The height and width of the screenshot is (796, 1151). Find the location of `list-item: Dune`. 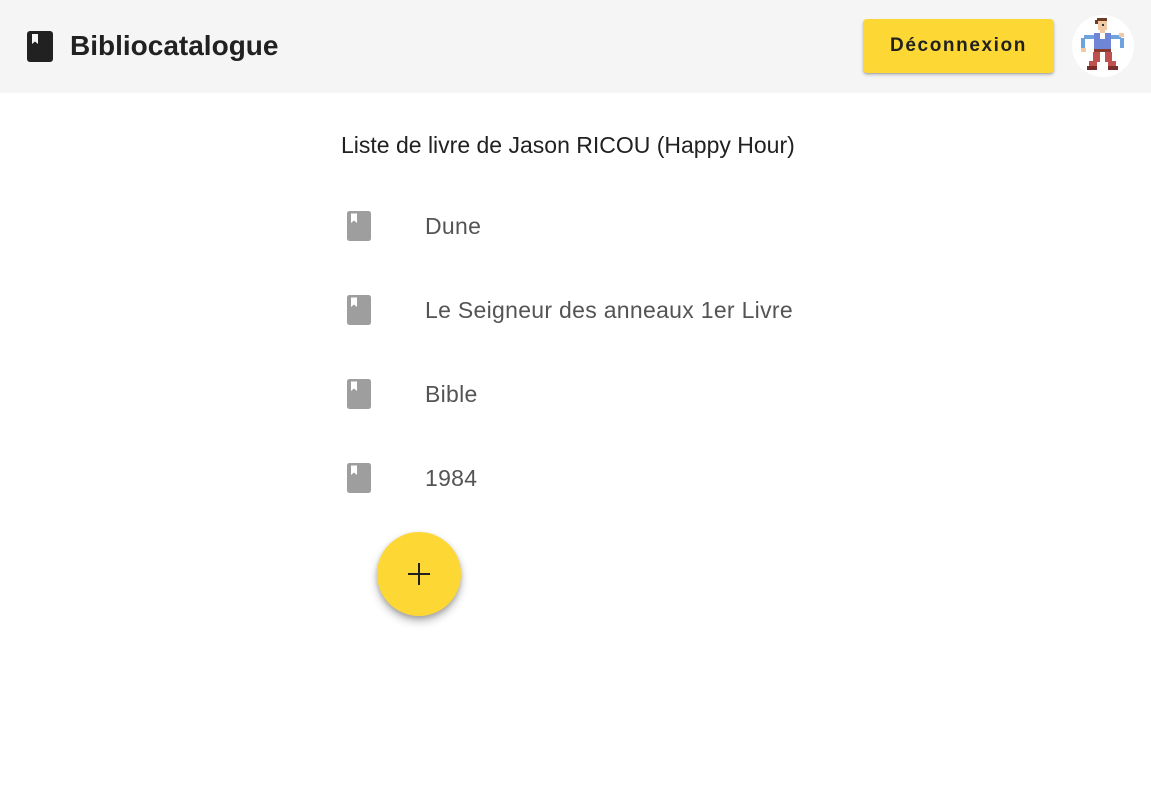

list-item: Dune is located at coordinates (596, 226).